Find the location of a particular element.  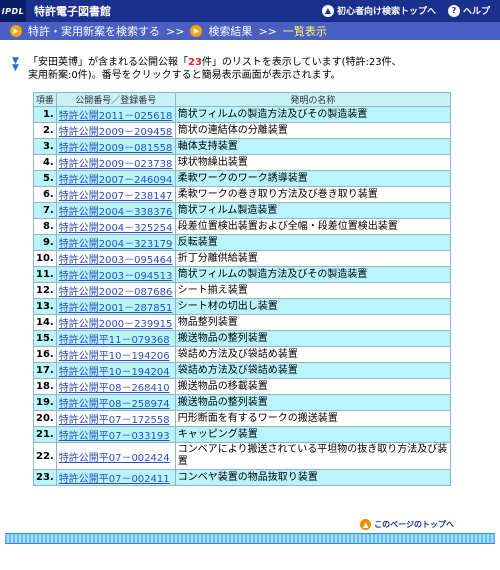

publication-number-cell: 特許公開2002－087686 is located at coordinates (115, 290).